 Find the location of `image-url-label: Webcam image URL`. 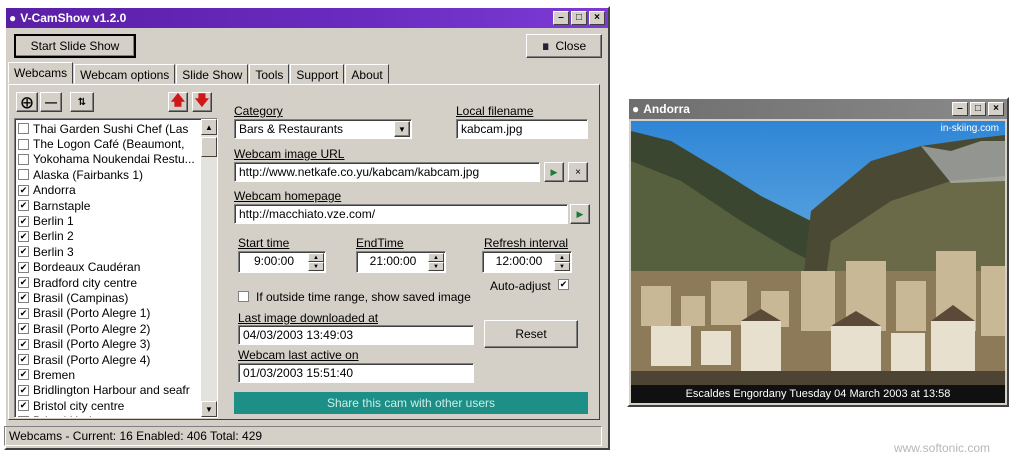

image-url-label: Webcam image URL is located at coordinates (289, 154).